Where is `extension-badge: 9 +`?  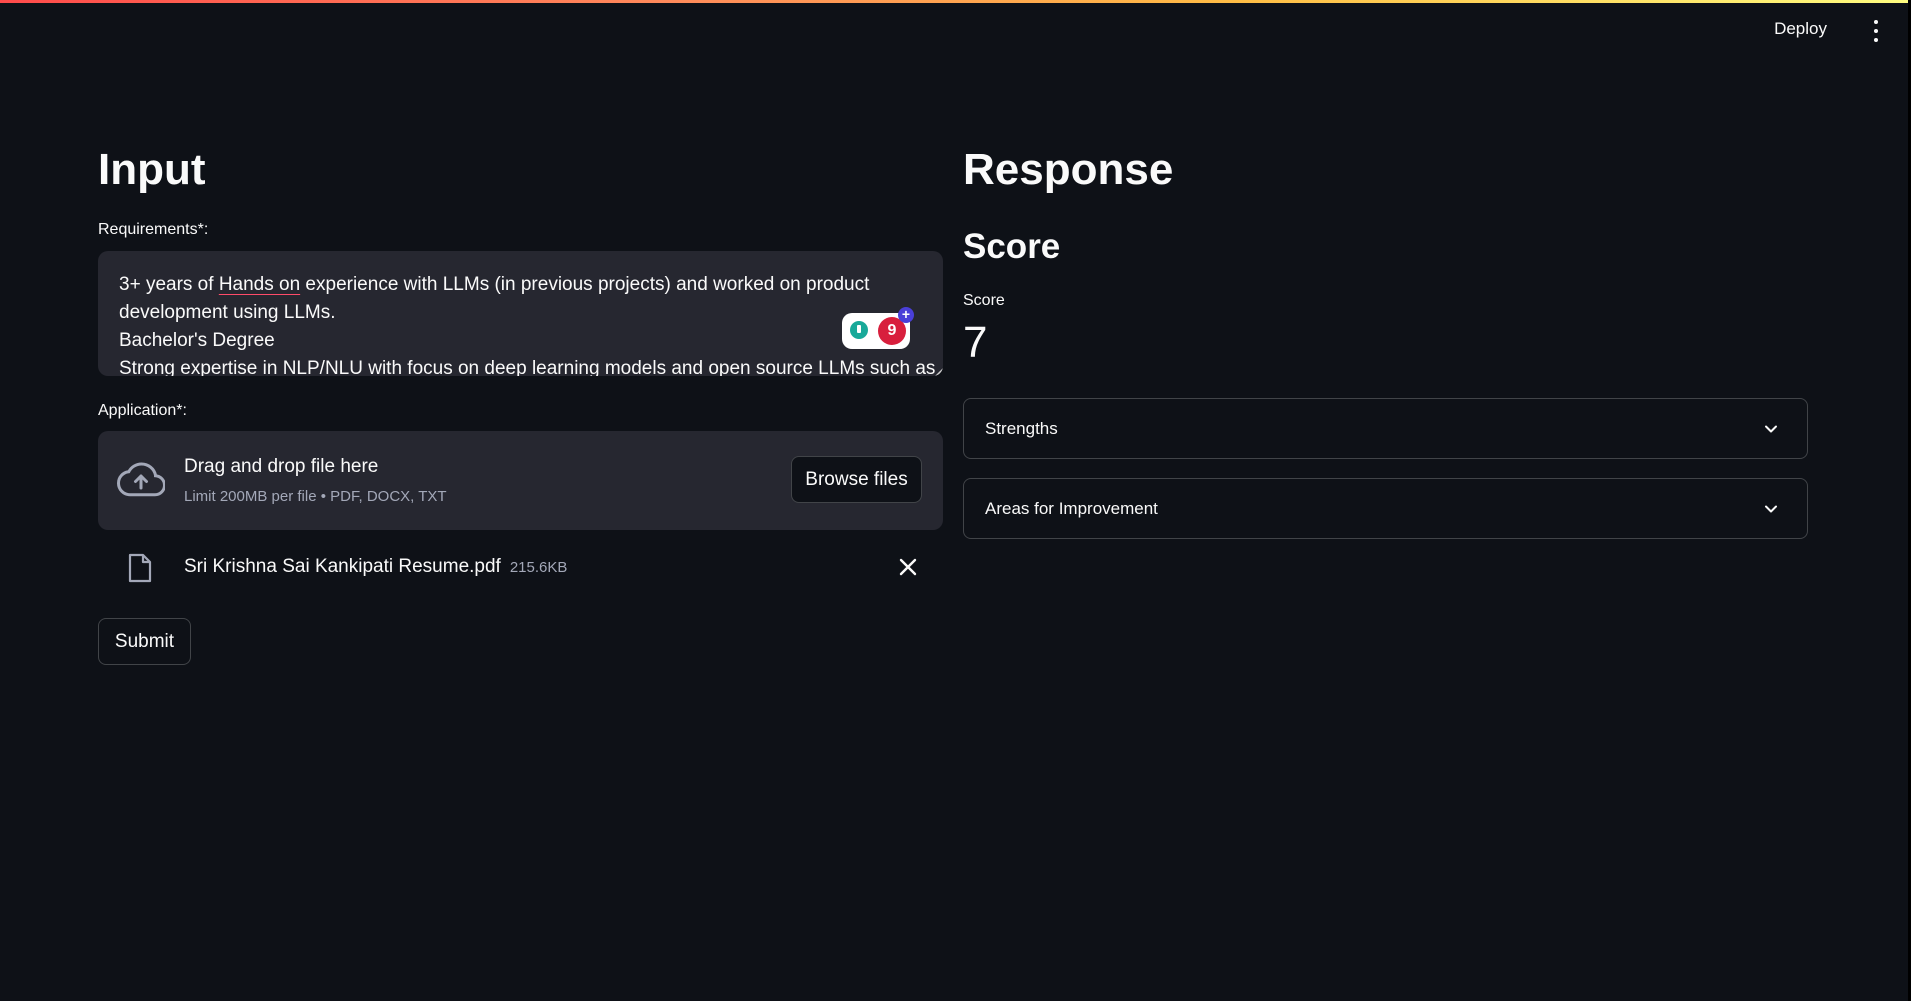 extension-badge: 9 + is located at coordinates (878, 328).